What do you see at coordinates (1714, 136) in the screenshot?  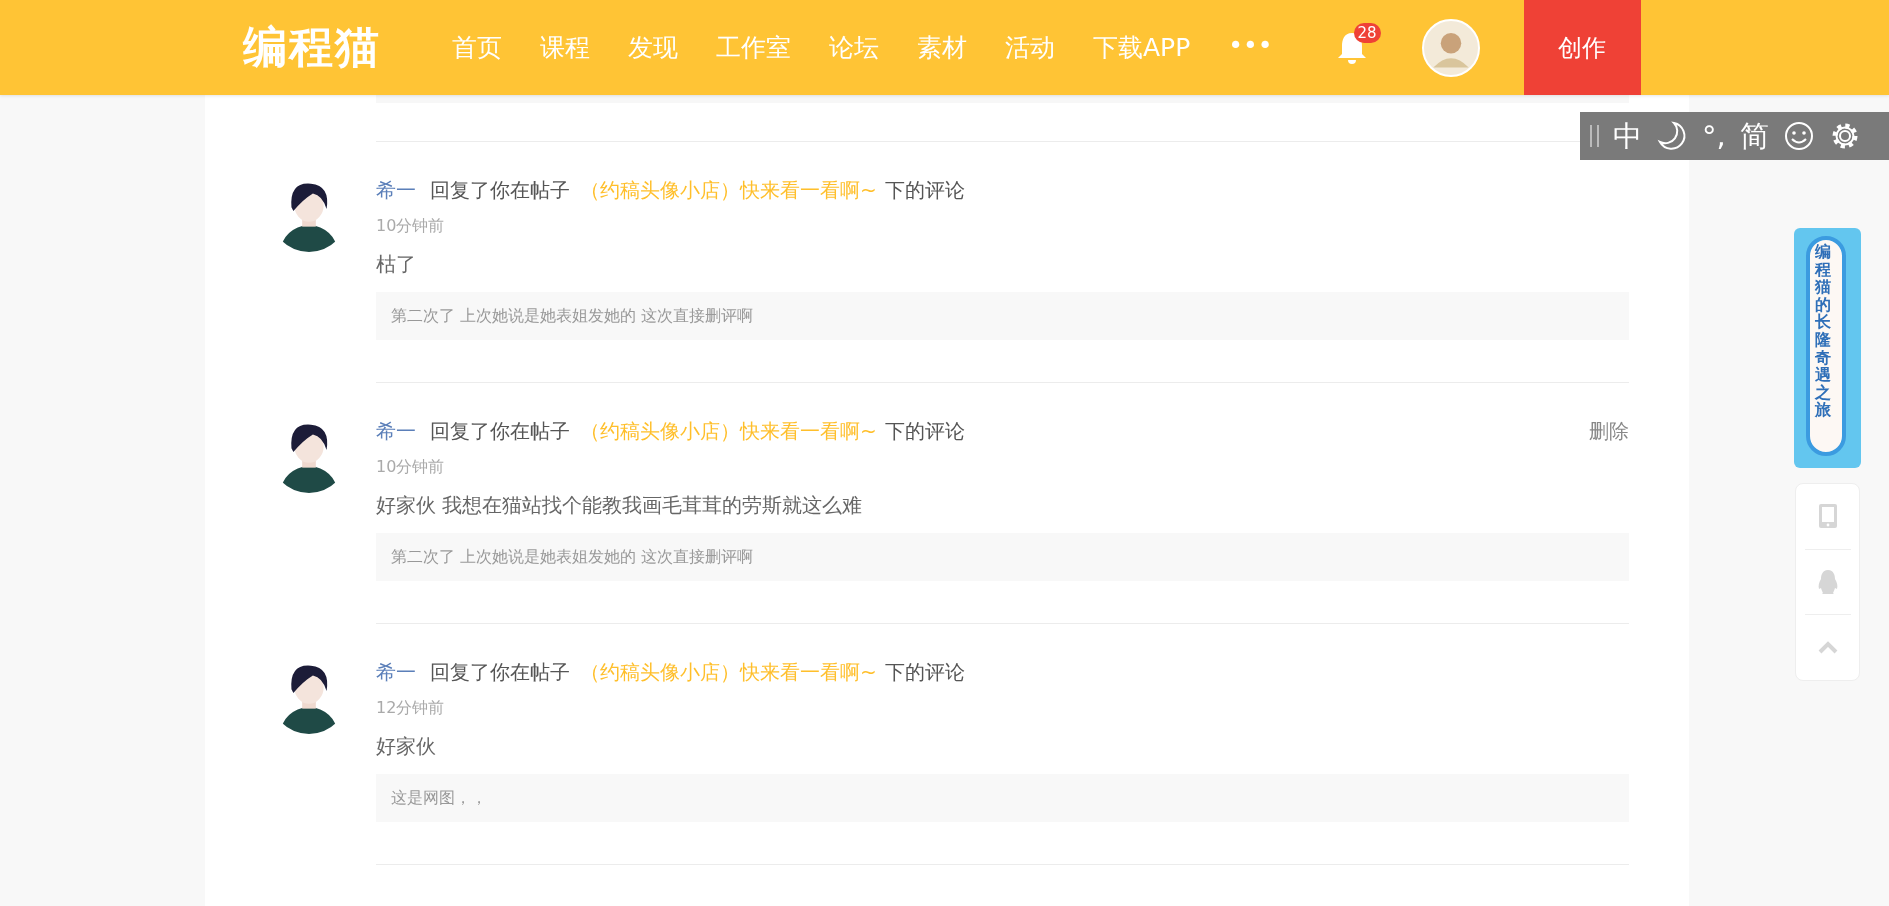 I see `toolbar-button: °,` at bounding box center [1714, 136].